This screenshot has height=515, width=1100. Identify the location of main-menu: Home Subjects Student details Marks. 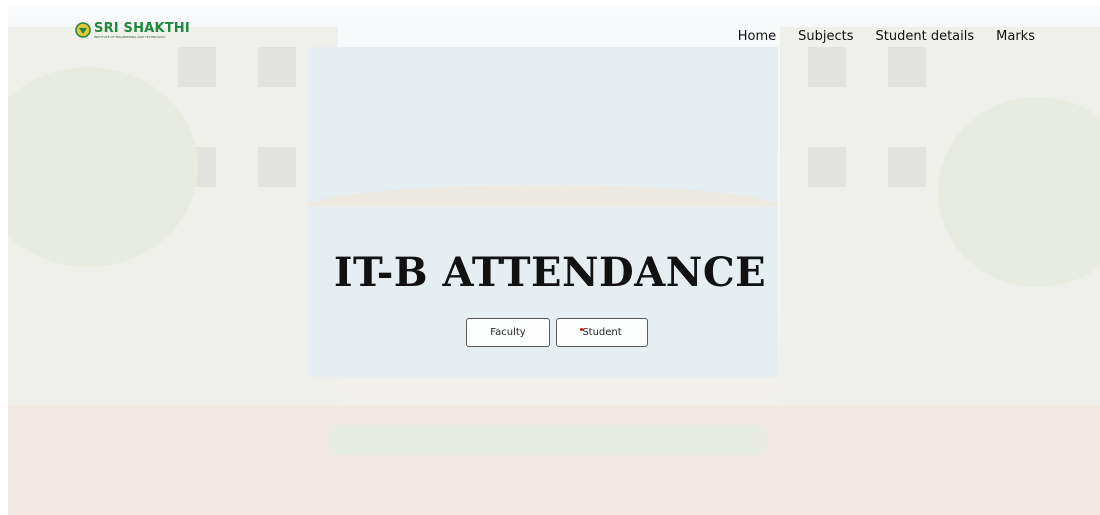
(875, 36).